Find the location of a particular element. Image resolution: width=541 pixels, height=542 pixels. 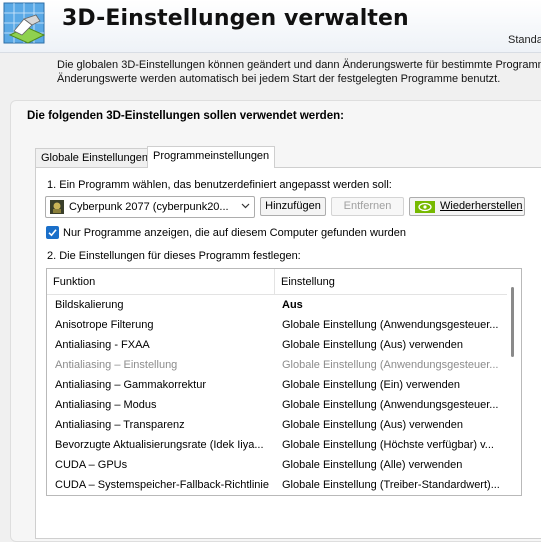

function-cell: CUDA – GPUs is located at coordinates (91, 465).